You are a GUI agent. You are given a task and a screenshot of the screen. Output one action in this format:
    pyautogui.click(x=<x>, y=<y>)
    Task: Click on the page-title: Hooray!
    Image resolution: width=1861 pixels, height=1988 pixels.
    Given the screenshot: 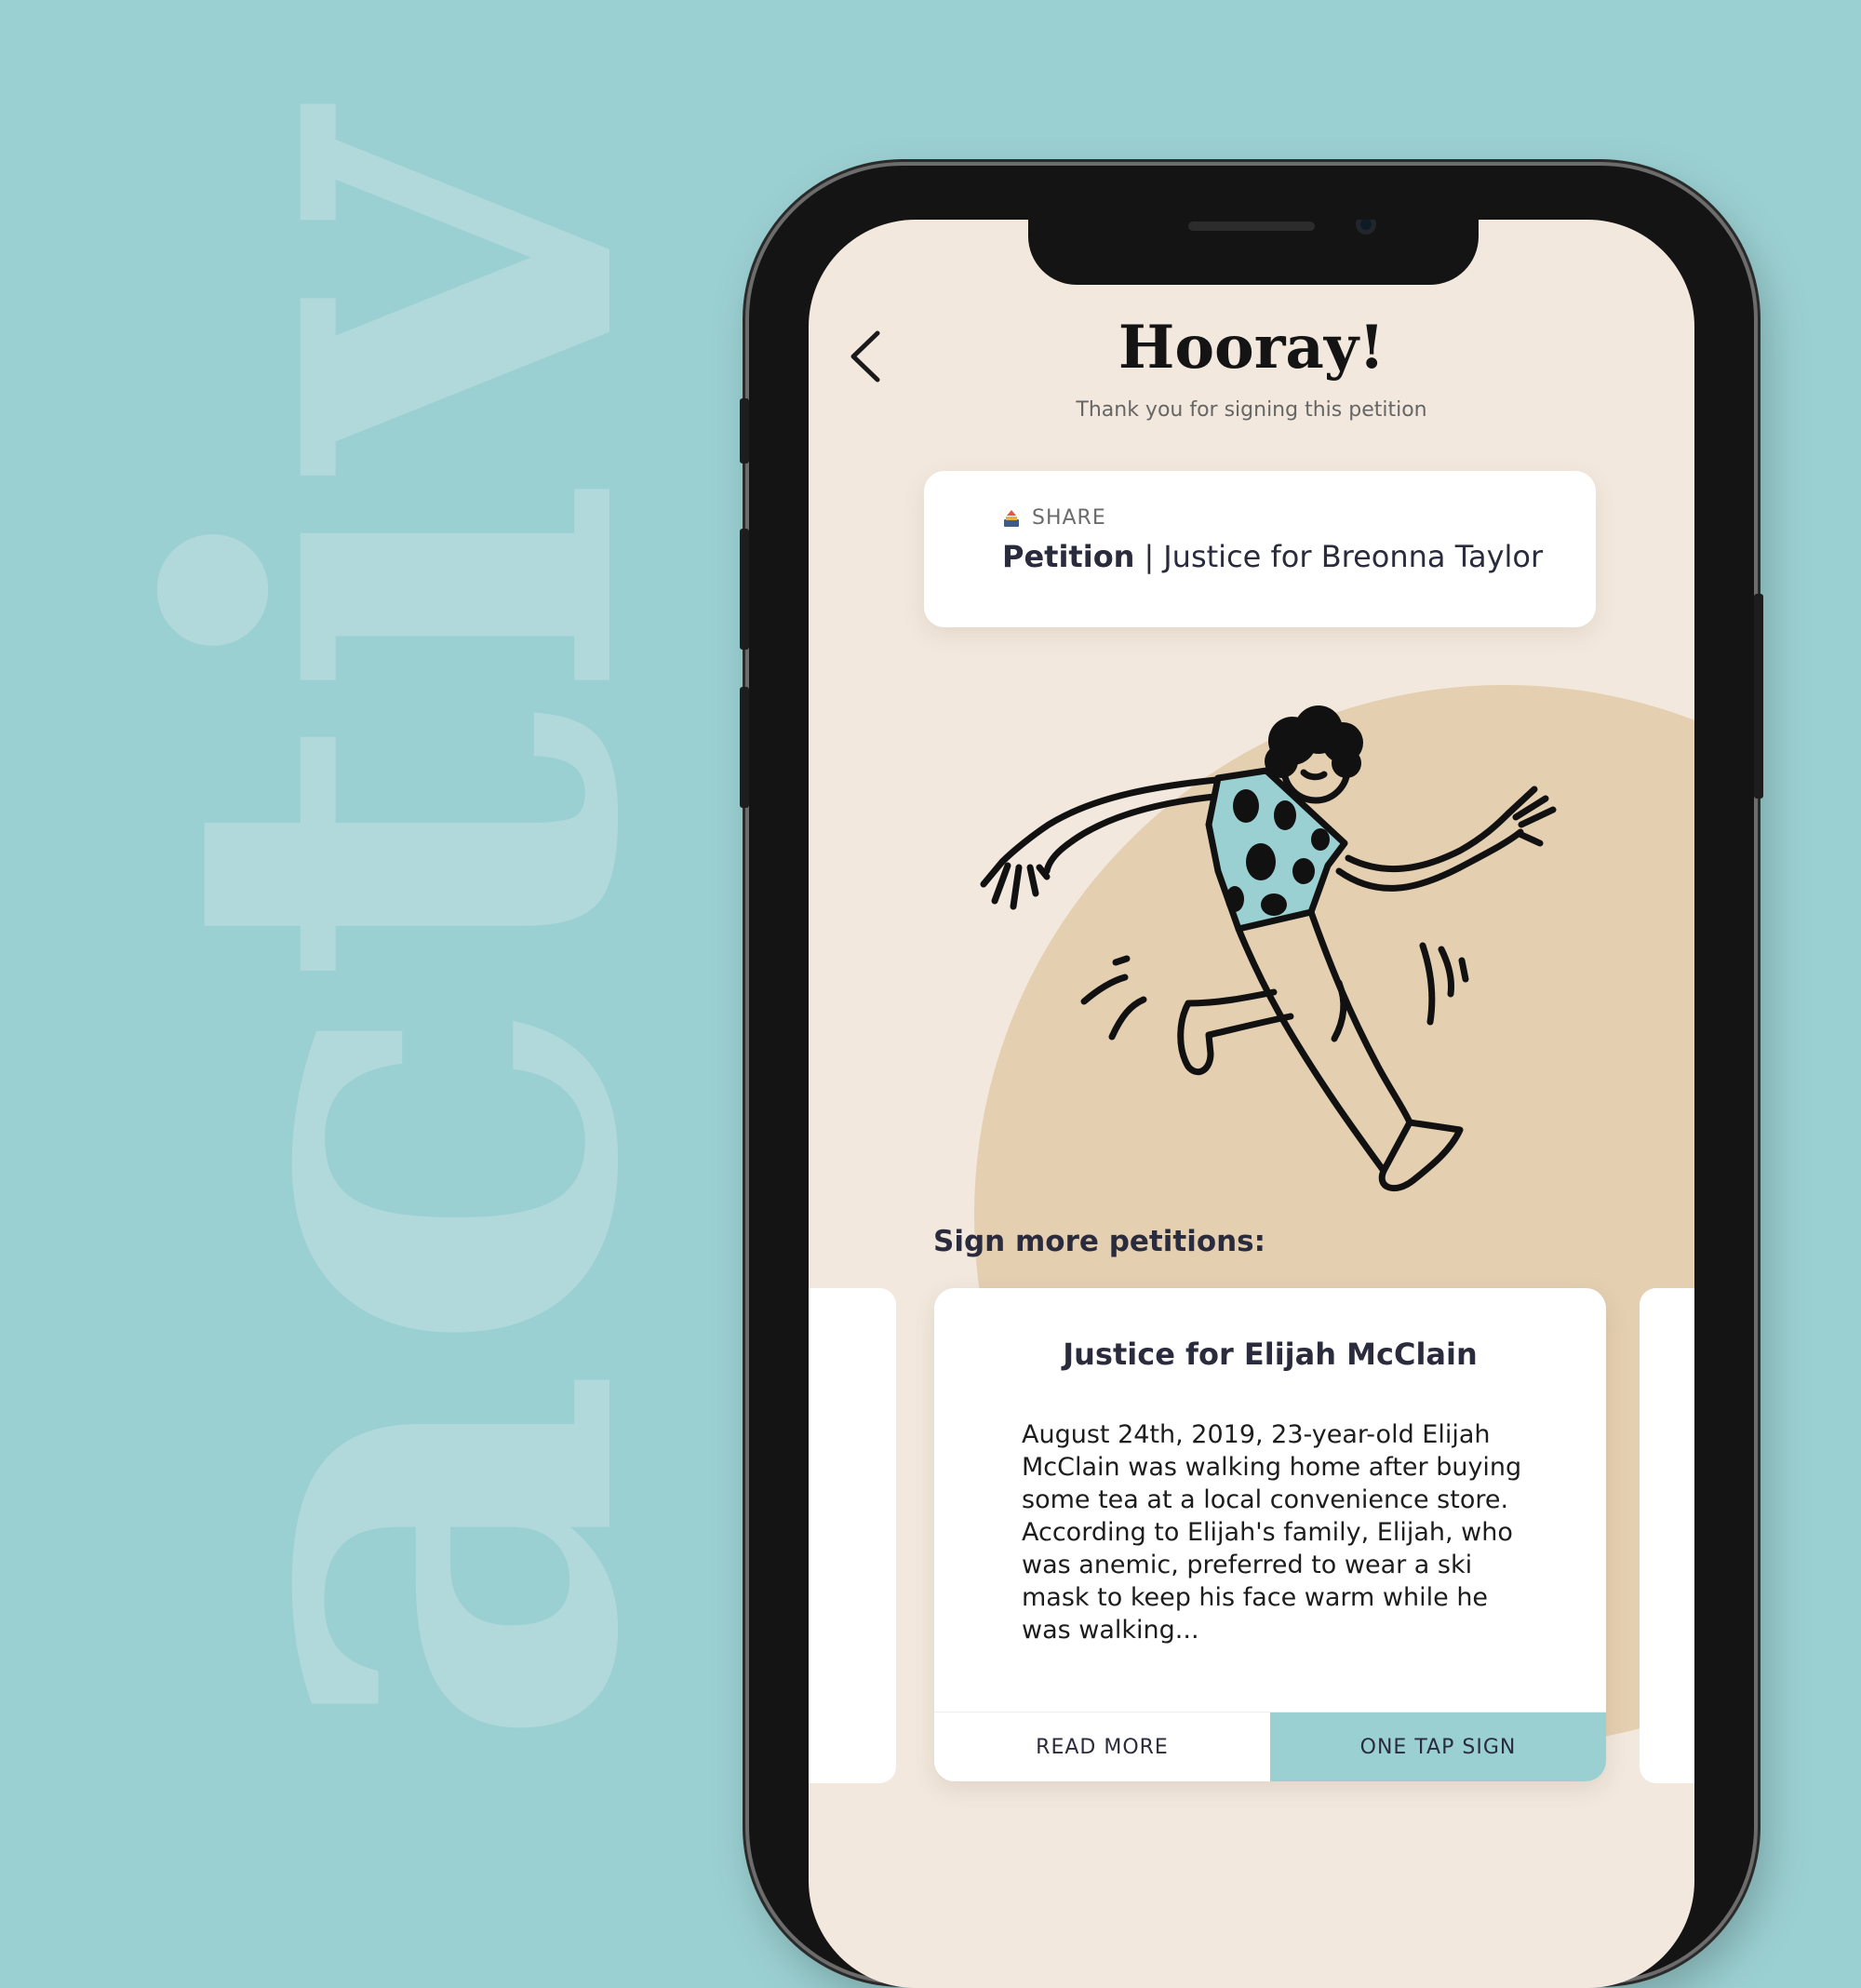 What is the action you would take?
    pyautogui.click(x=1252, y=348)
    